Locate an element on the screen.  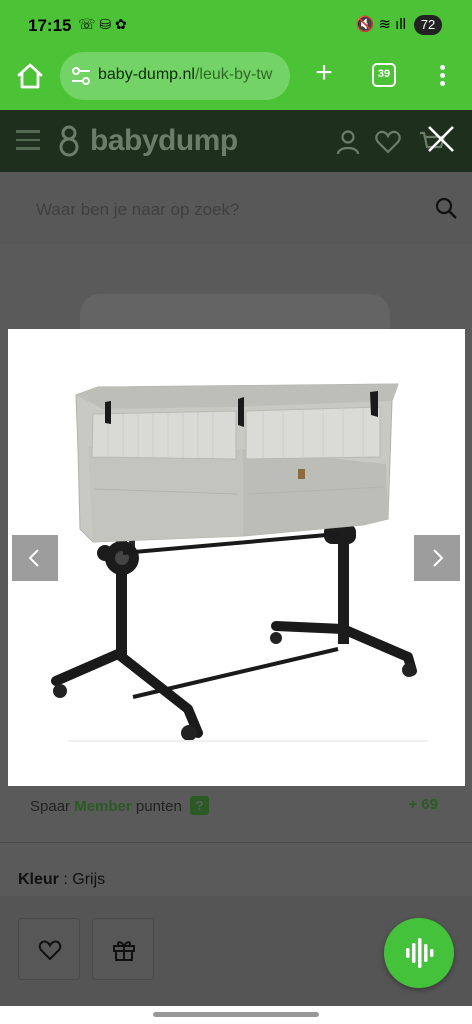
heart-icon is located at coordinates (50, 950).